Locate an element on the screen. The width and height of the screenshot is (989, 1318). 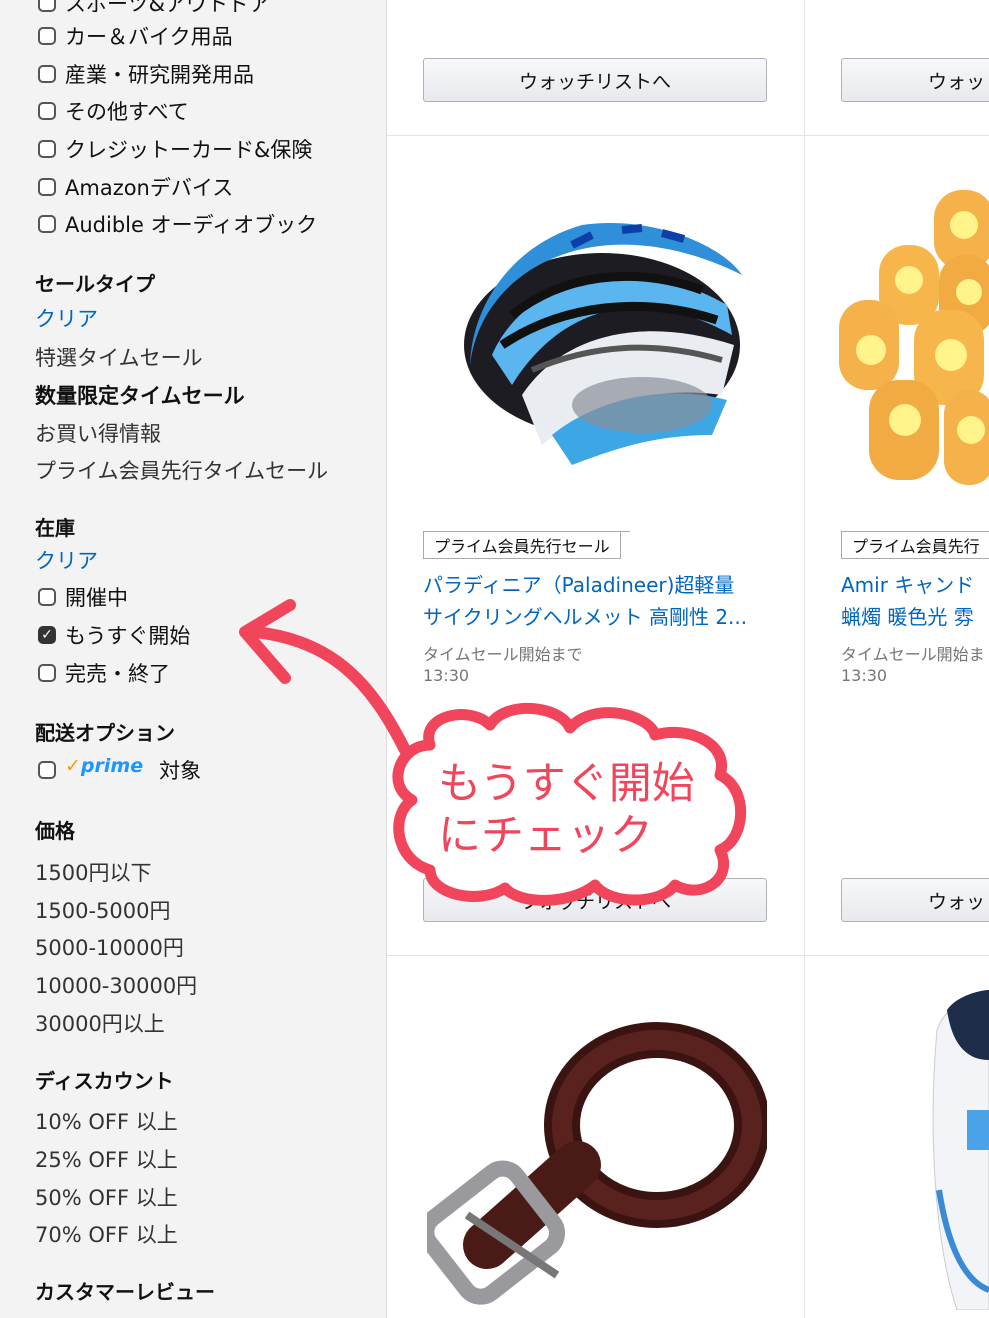
prime-early-sale-badge: プライム会員先行 is located at coordinates (915, 545).